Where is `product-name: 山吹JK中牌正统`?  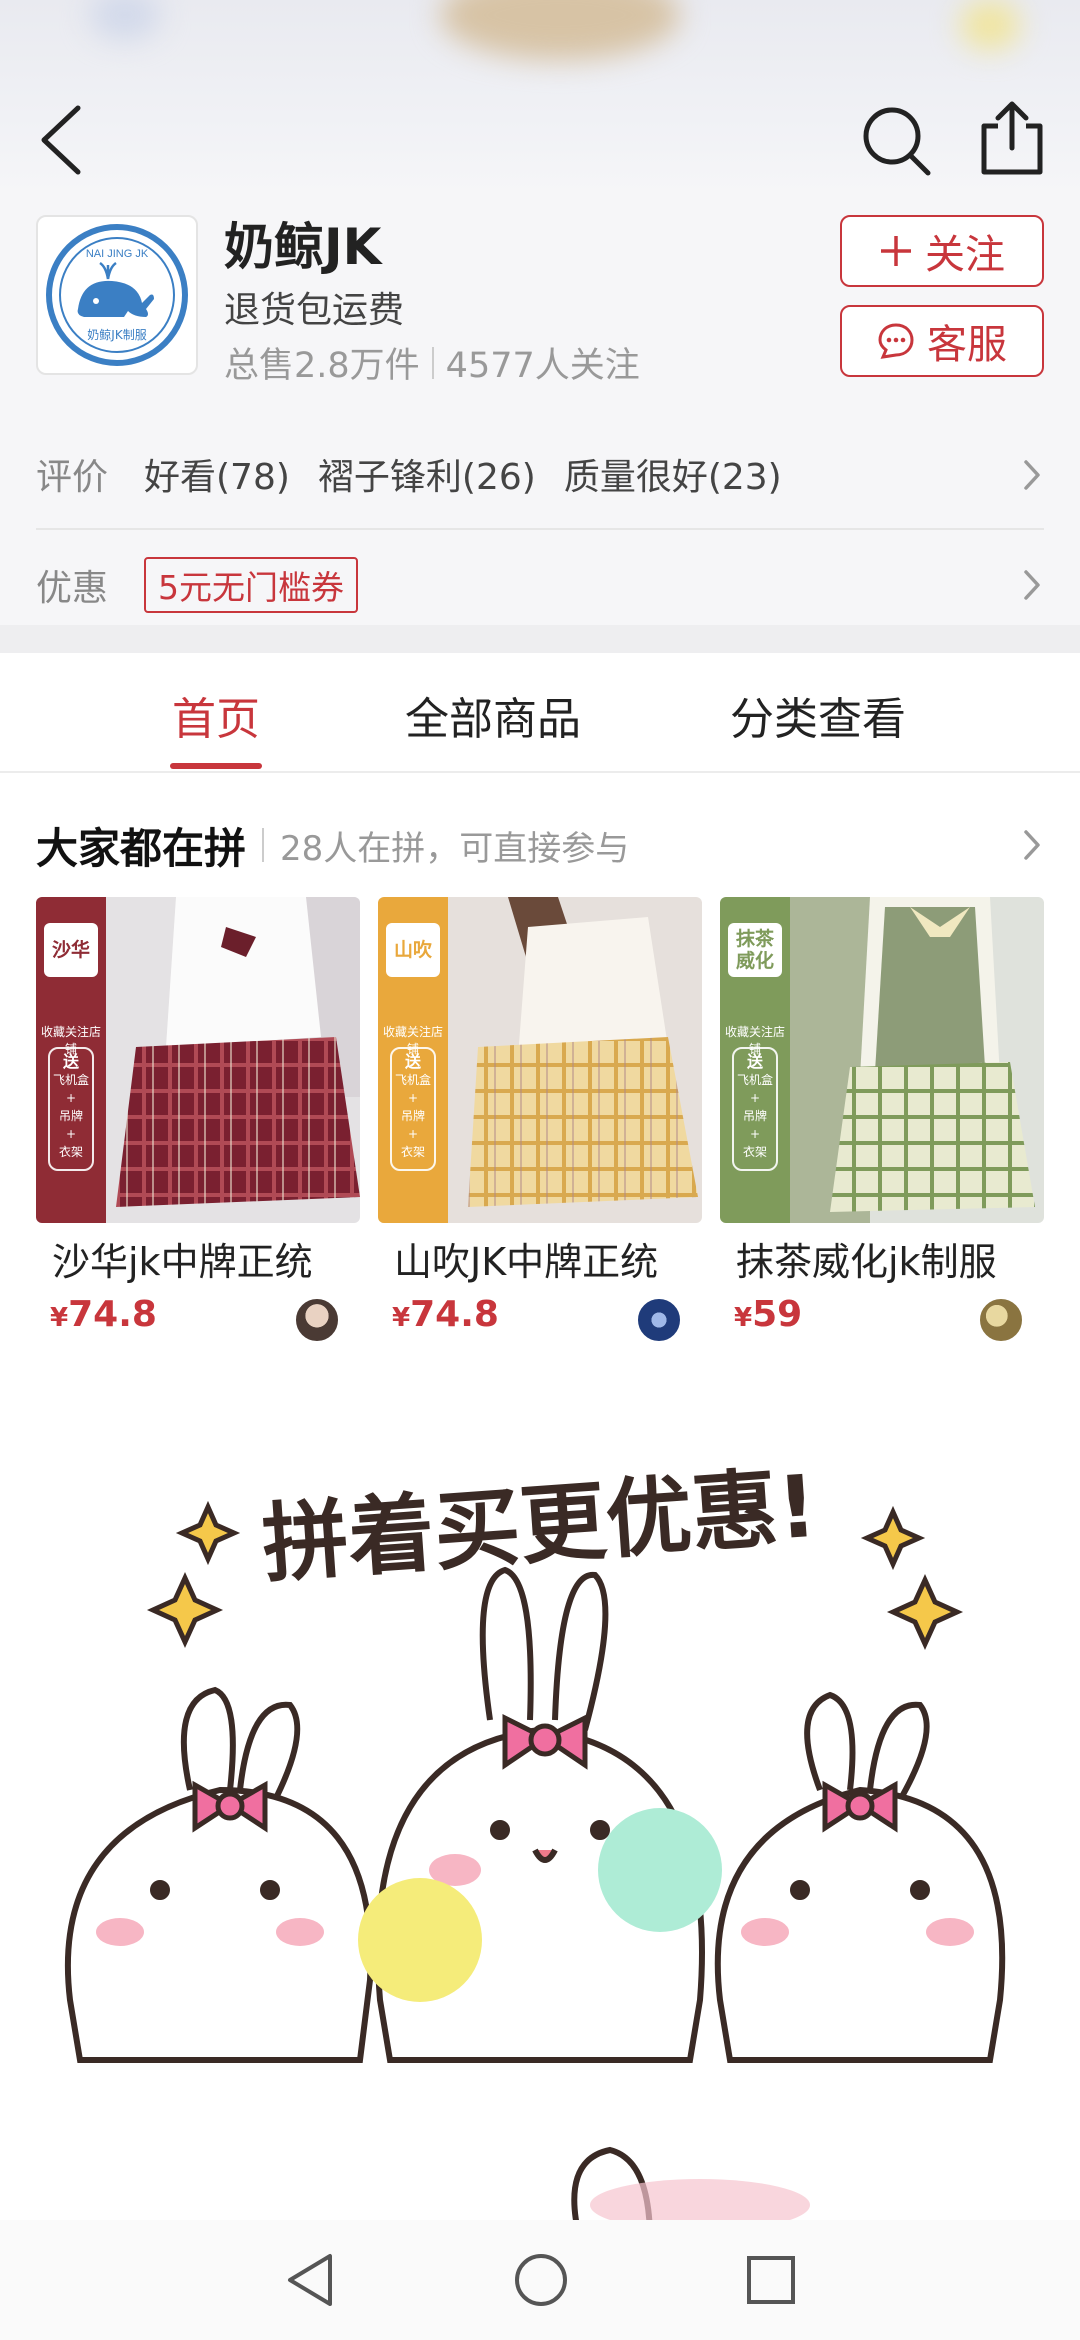 product-name: 山吹JK中牌正统 is located at coordinates (540, 1258).